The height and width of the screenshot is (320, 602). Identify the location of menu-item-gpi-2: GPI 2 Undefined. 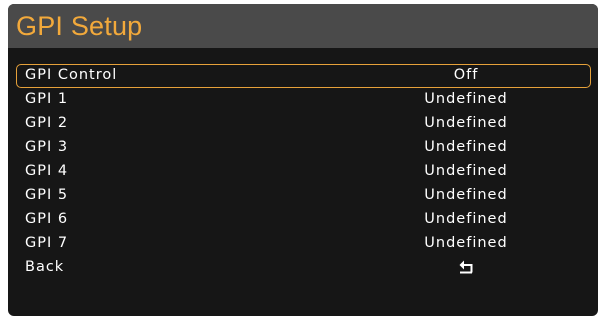
(303, 124).